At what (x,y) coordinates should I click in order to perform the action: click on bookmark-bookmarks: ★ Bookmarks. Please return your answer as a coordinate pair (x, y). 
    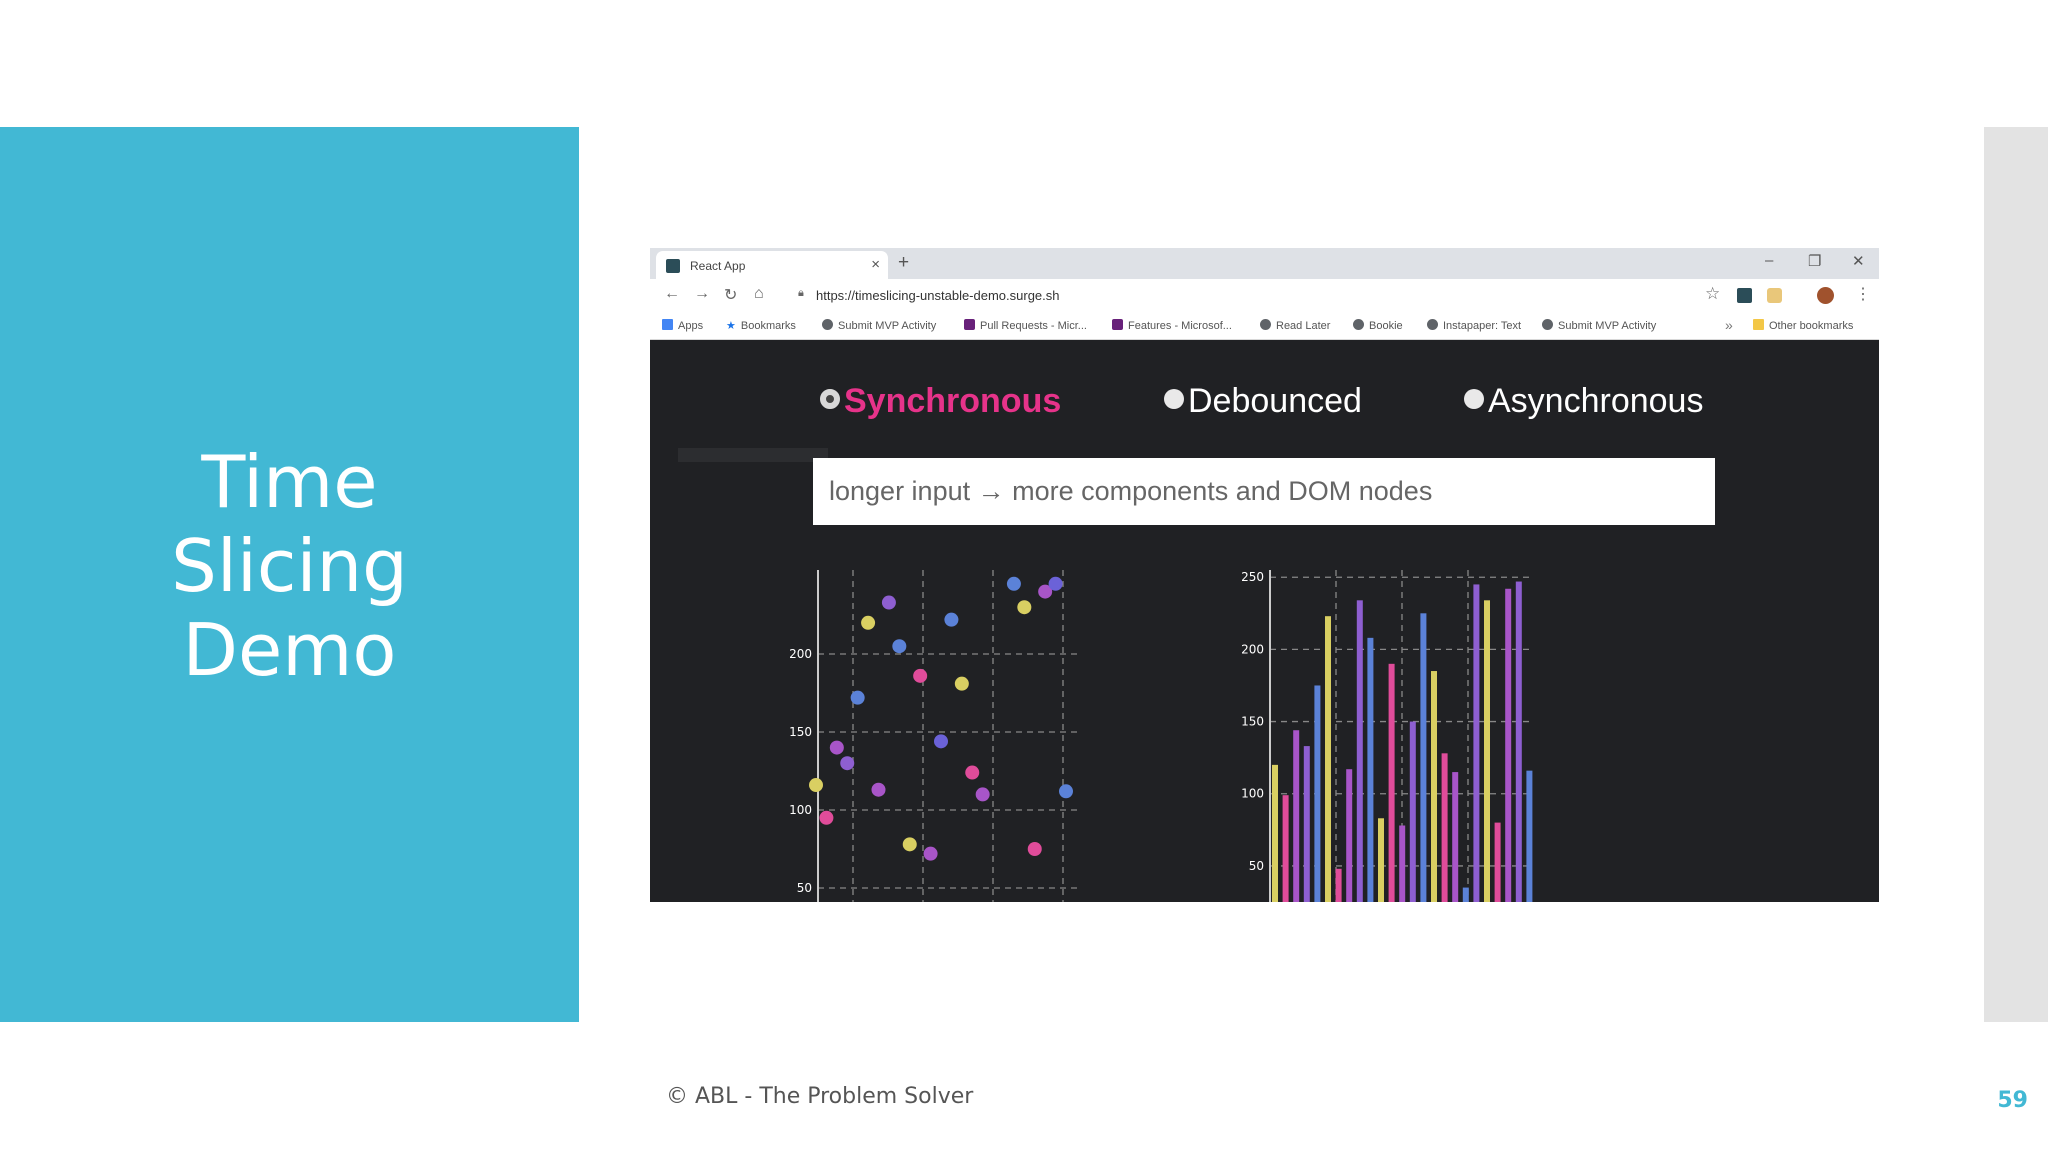
    Looking at the image, I should click on (761, 325).